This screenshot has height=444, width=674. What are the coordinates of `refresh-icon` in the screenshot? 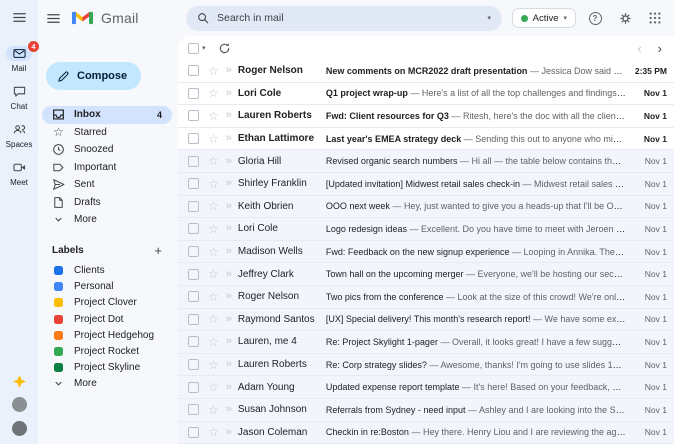 It's located at (224, 48).